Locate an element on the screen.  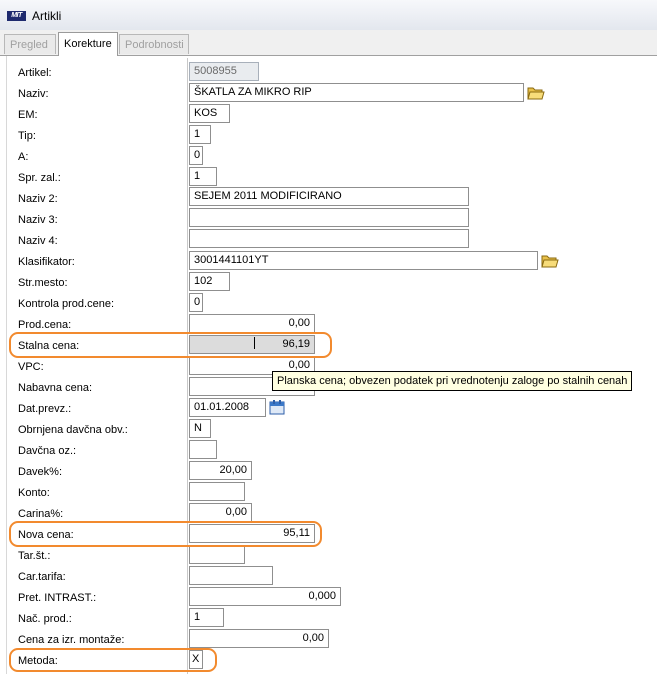
str-mesto-field: 102 is located at coordinates (209, 281).